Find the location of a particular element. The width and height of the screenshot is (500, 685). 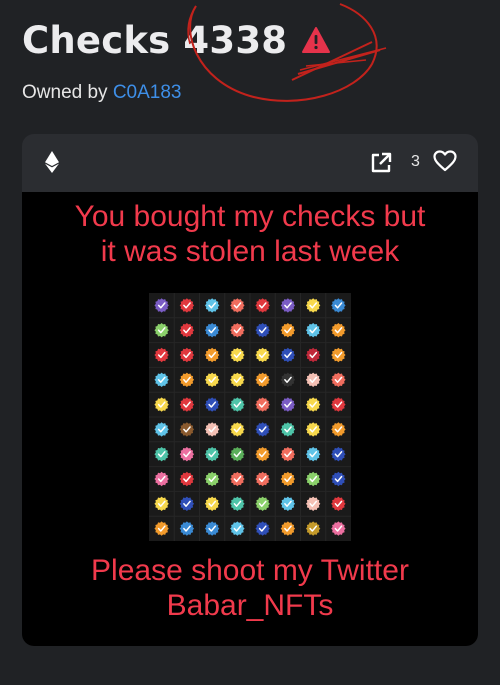

message-line-2: it was stolen last week is located at coordinates (250, 251).